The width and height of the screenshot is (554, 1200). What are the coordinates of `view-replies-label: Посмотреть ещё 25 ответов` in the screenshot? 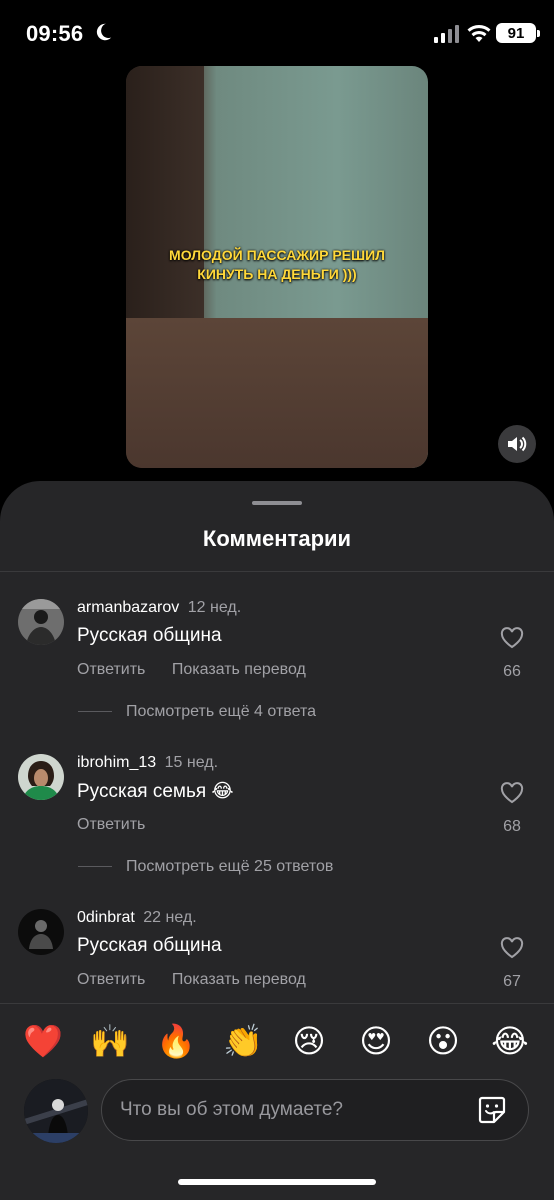 It's located at (230, 866).